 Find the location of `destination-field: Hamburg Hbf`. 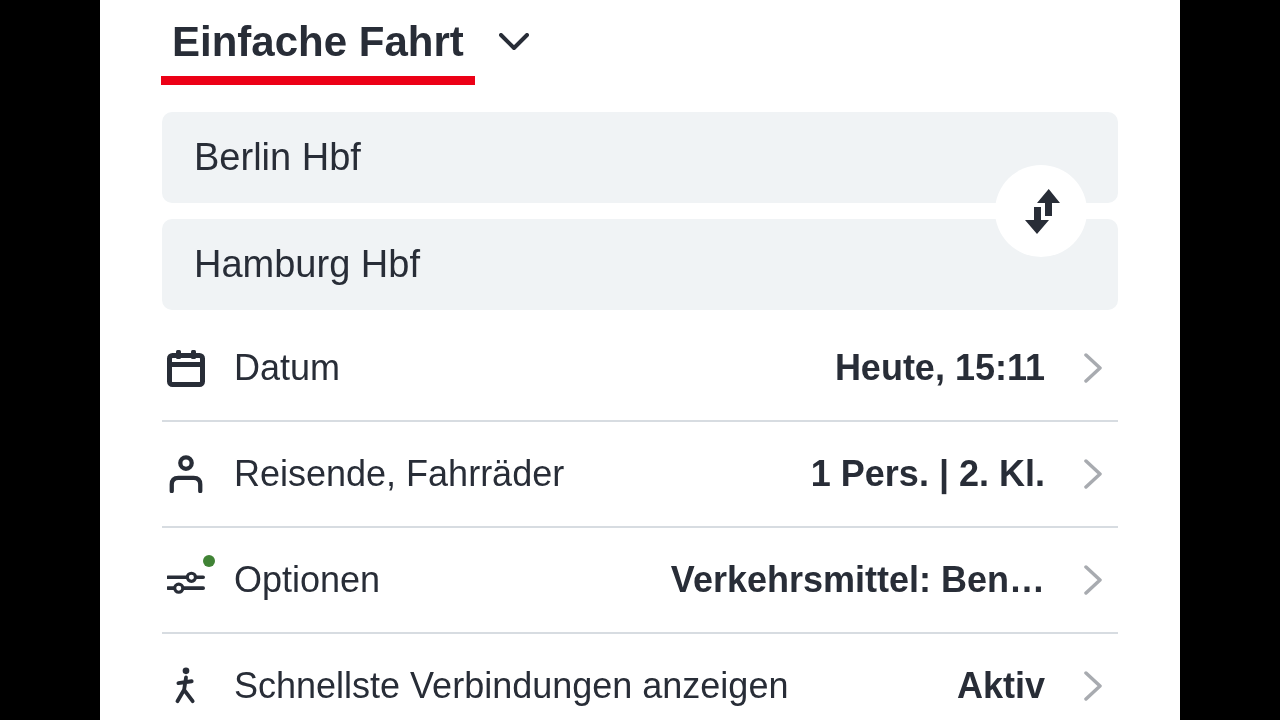

destination-field: Hamburg Hbf is located at coordinates (640, 264).